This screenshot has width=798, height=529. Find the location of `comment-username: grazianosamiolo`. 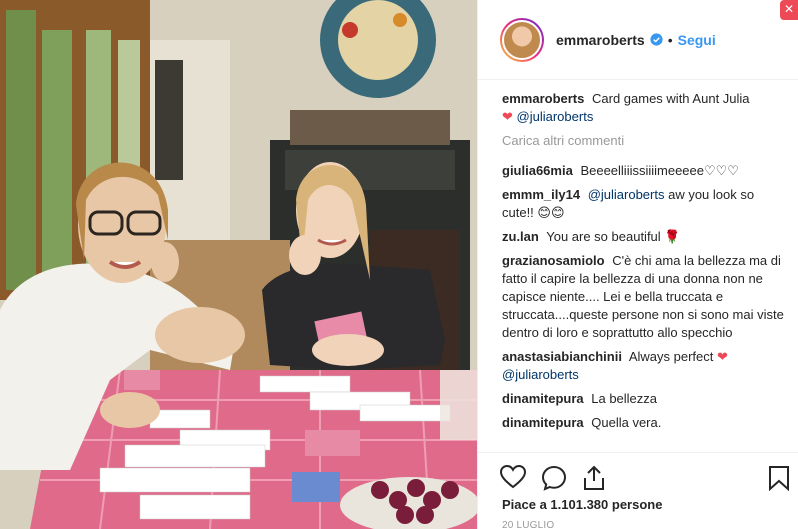

comment-username: grazianosamiolo is located at coordinates (553, 260).